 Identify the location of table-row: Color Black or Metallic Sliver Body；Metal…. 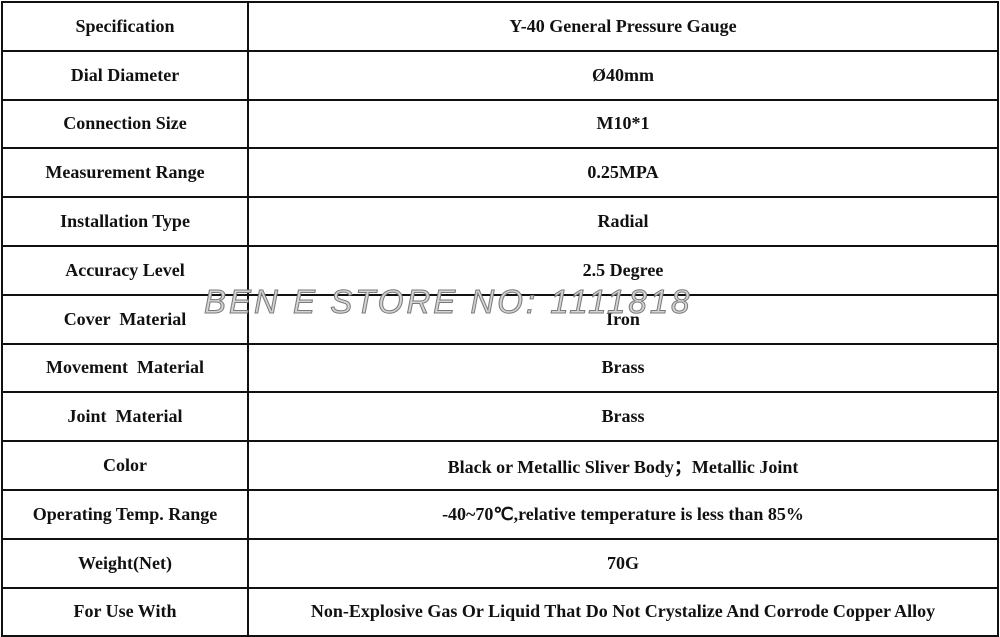
(500, 465).